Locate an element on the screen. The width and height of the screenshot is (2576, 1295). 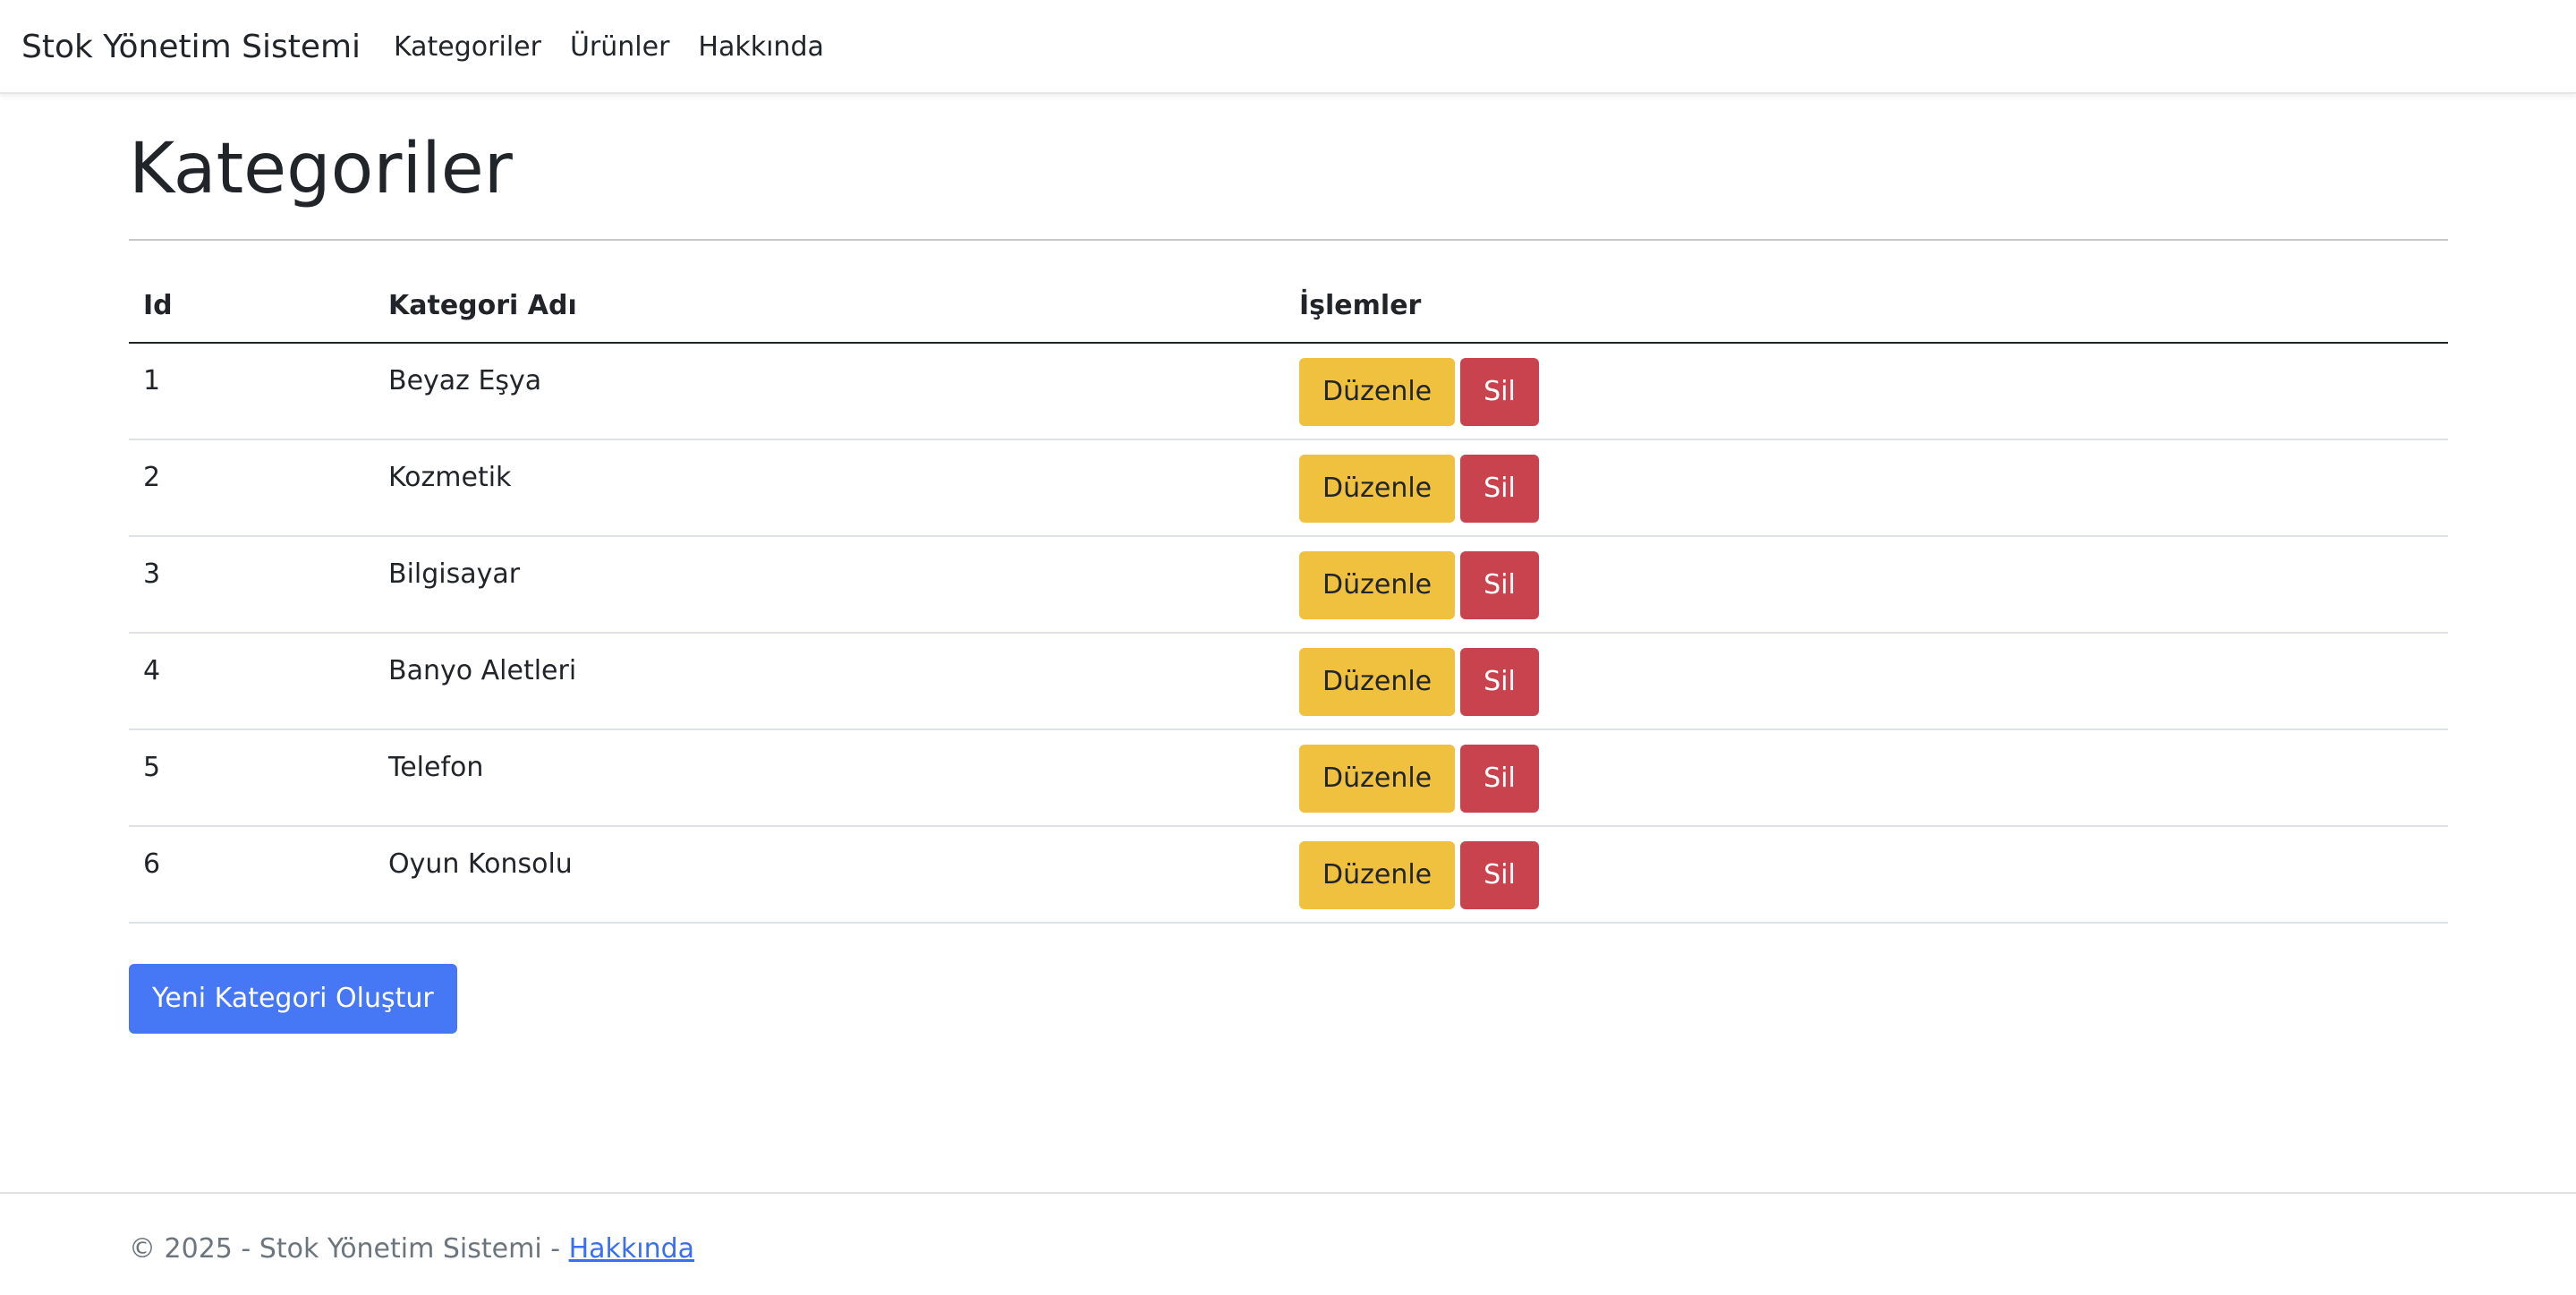
table-header-row: Id Kategori Adı İşlemler is located at coordinates (1288, 306).